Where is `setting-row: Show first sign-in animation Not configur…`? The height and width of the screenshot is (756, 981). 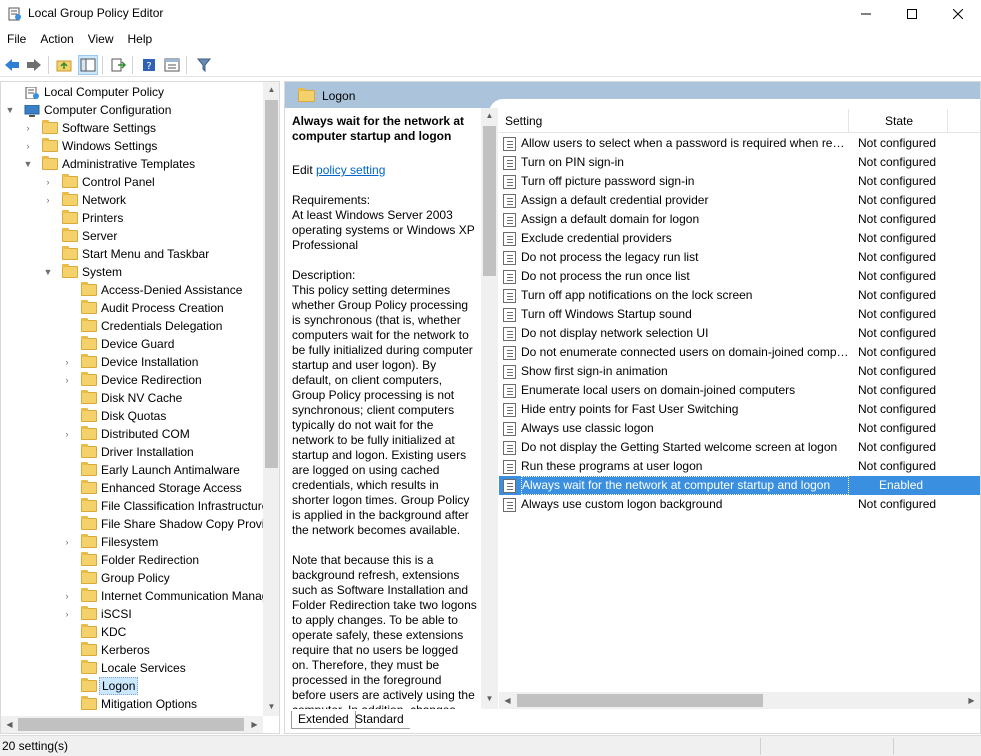 setting-row: Show first sign-in animation Not configur… is located at coordinates (739, 371).